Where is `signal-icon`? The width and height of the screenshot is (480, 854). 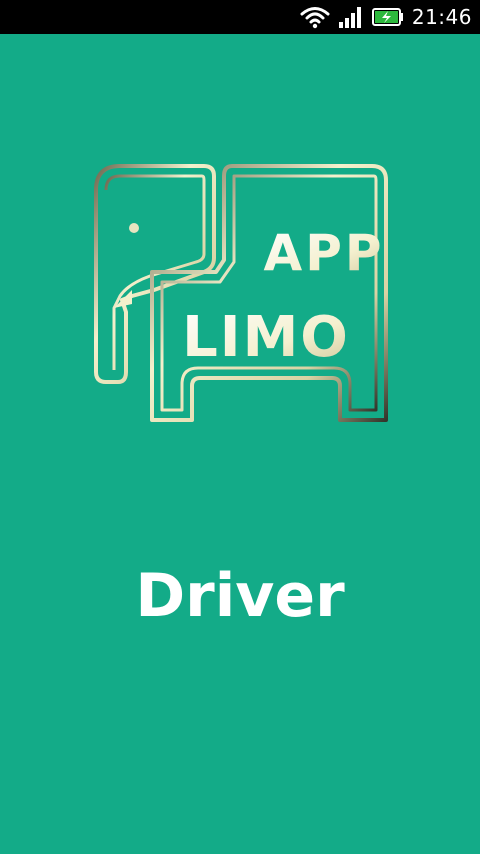
signal-icon is located at coordinates (349, 17).